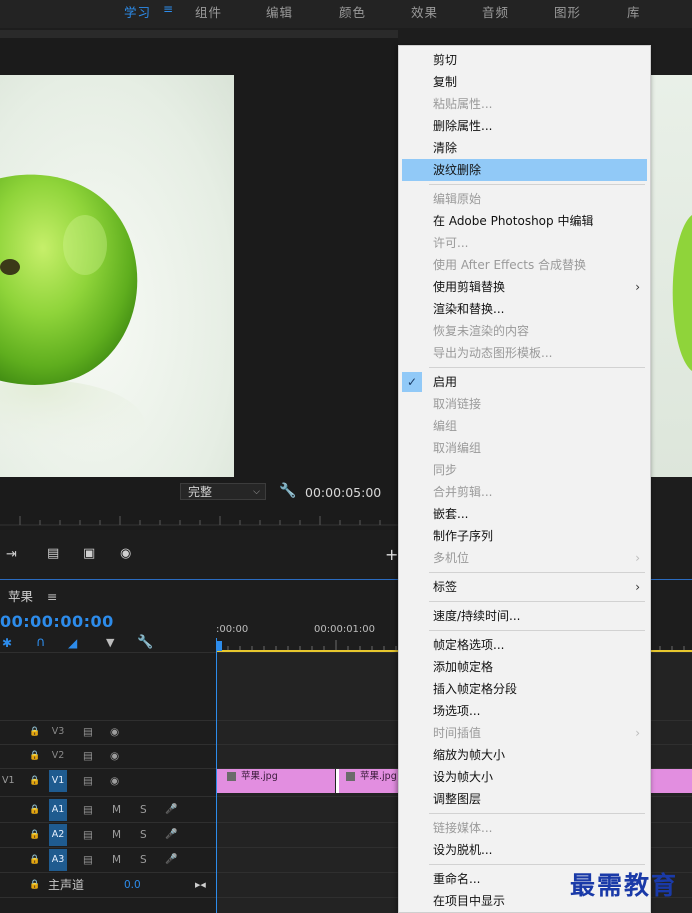  I want to click on lift-icon: ▤, so click(53, 553).